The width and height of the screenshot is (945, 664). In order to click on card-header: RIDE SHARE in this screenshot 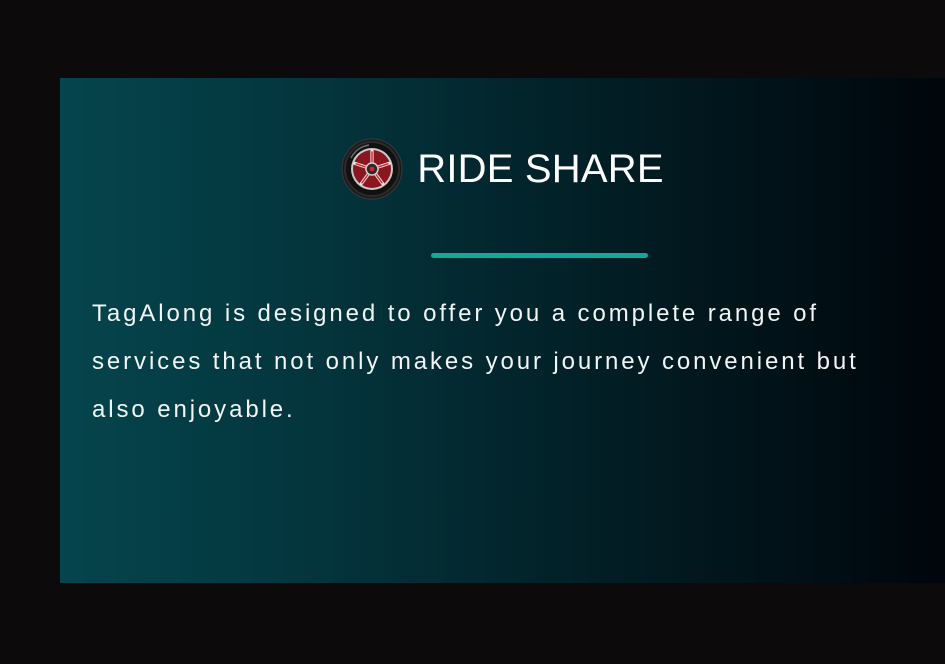, I will do `click(502, 169)`.